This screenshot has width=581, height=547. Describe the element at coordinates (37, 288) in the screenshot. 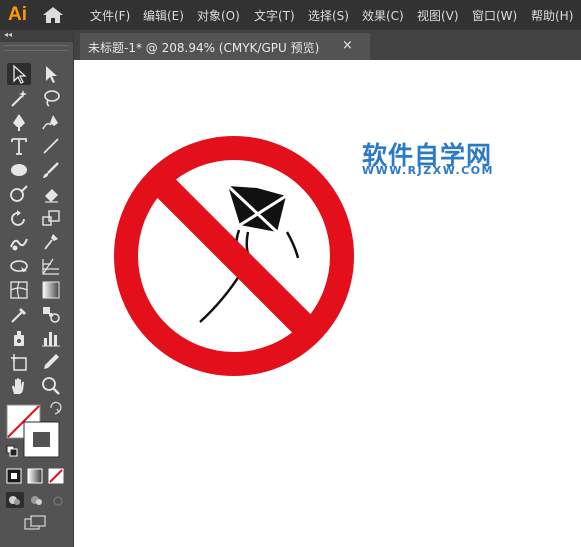

I see `tools-panel: ◂◂` at that location.